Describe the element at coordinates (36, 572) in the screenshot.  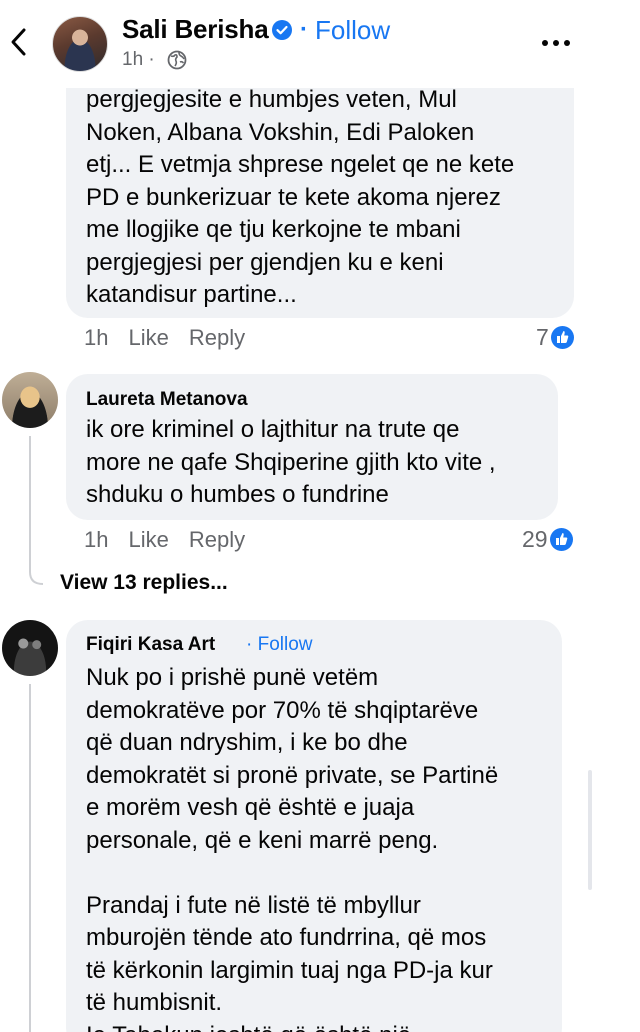
I see `thread-curve` at that location.